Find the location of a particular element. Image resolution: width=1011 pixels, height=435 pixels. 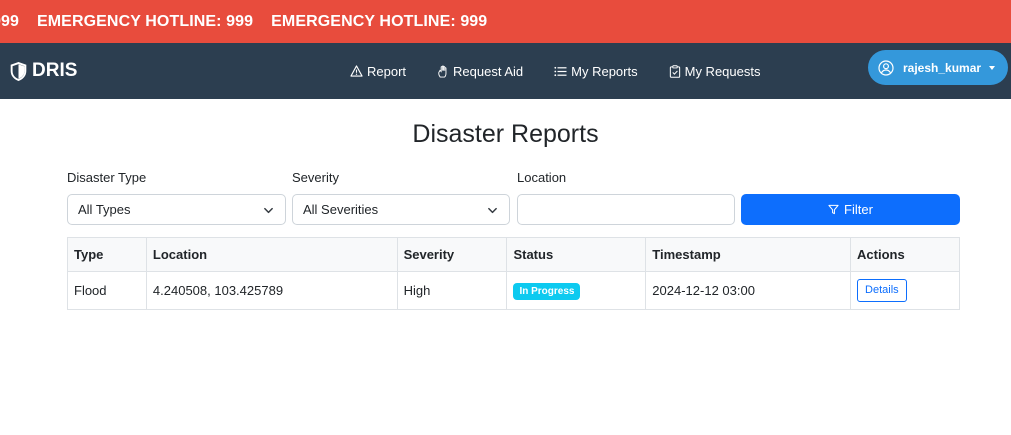

details-button: Details is located at coordinates (882, 290).